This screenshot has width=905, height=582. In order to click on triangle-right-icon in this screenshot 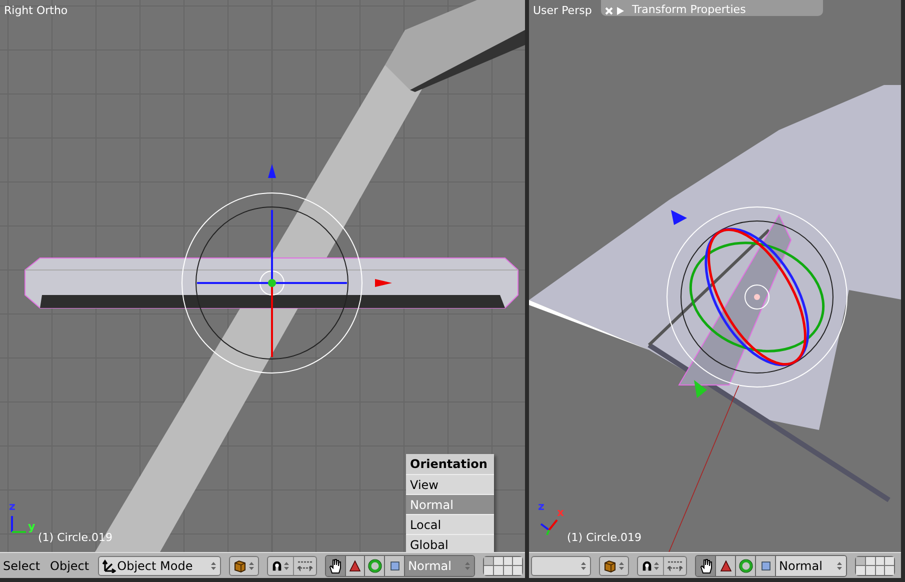, I will do `click(620, 11)`.